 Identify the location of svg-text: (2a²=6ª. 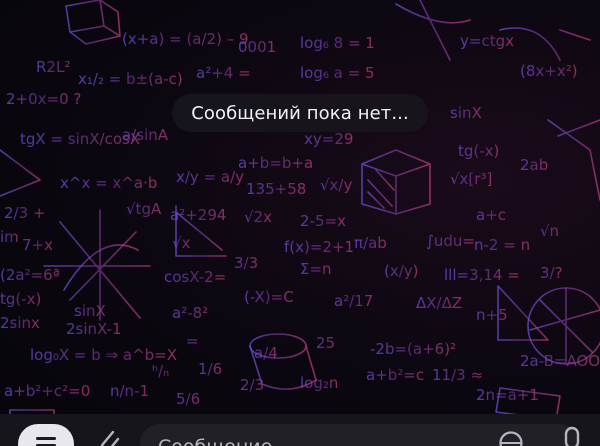
(30, 275).